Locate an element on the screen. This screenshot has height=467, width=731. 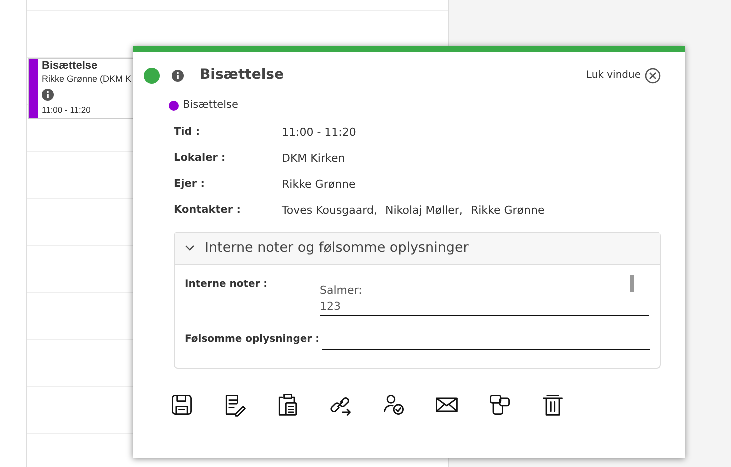
field-label: Tid : is located at coordinates (188, 132).